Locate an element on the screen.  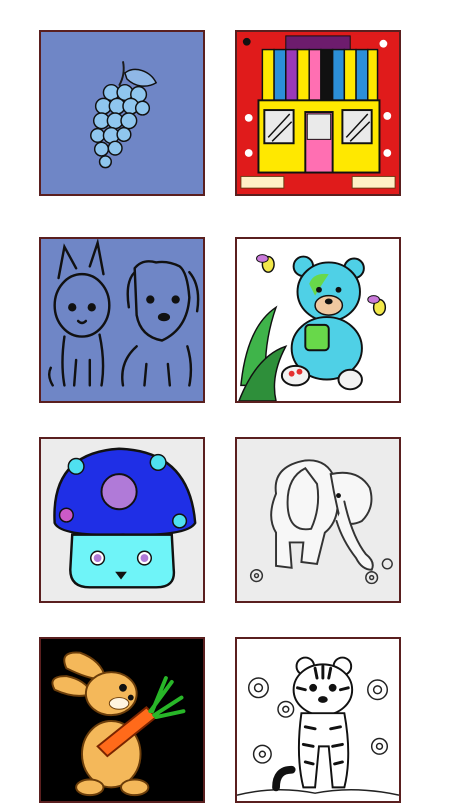
coloring-page-grapes is located at coordinates (122, 113).